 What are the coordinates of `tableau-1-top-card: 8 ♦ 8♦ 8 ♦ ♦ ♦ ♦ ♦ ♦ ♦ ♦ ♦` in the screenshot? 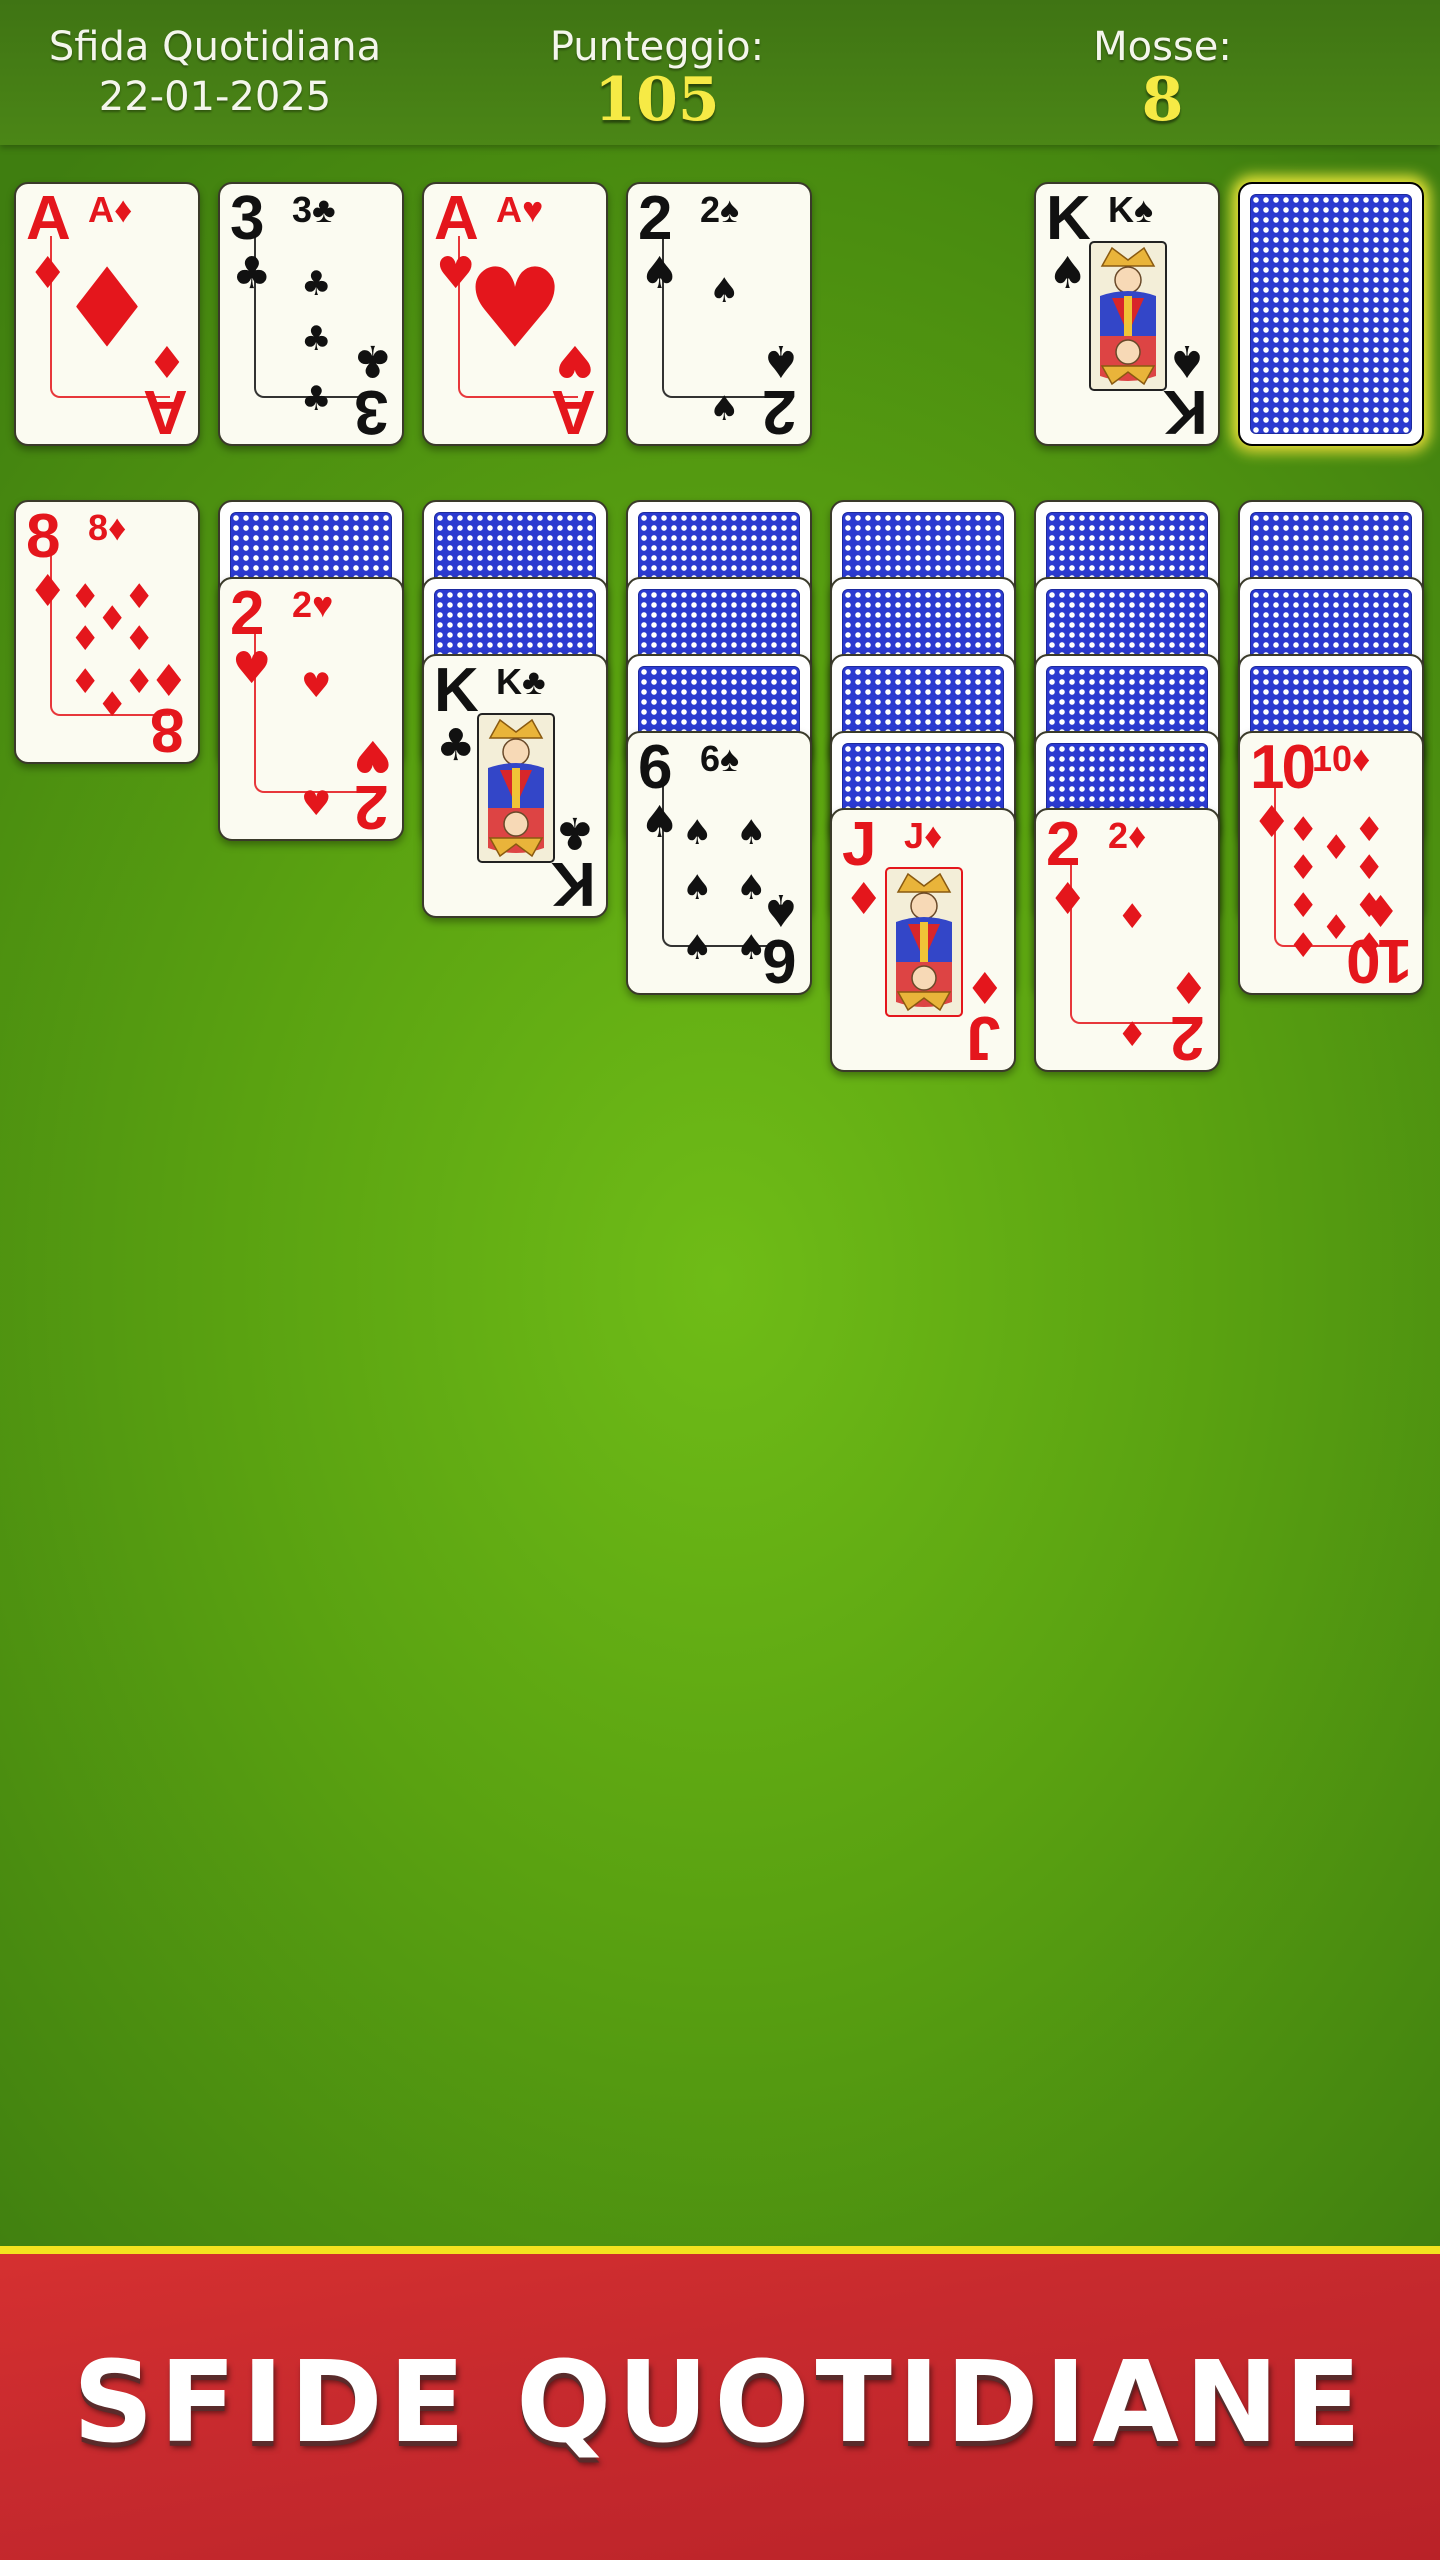 It's located at (107, 632).